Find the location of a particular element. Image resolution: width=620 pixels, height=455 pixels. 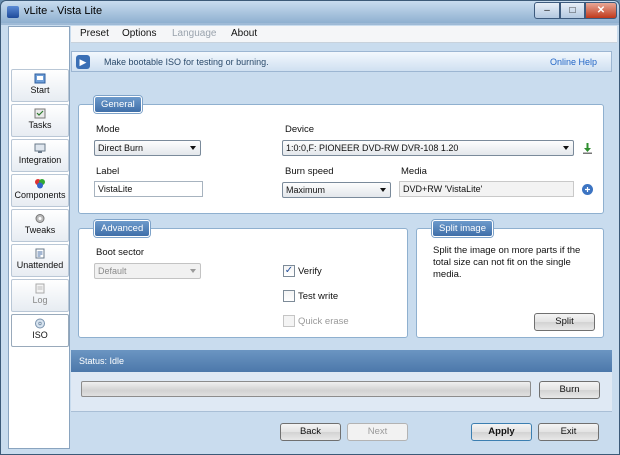

boot-sector-select: Default is located at coordinates (147, 271).